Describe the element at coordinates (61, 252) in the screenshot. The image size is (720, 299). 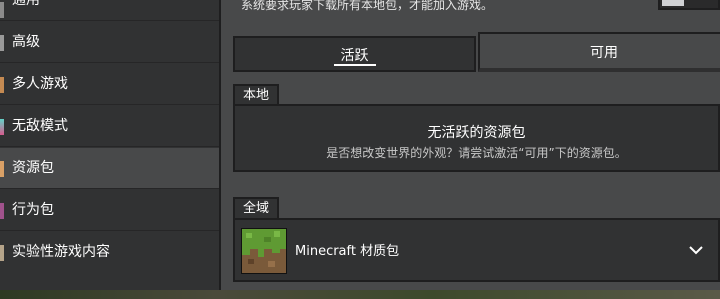
I see `sidebar-item-label: 实验性游戏内容` at that location.